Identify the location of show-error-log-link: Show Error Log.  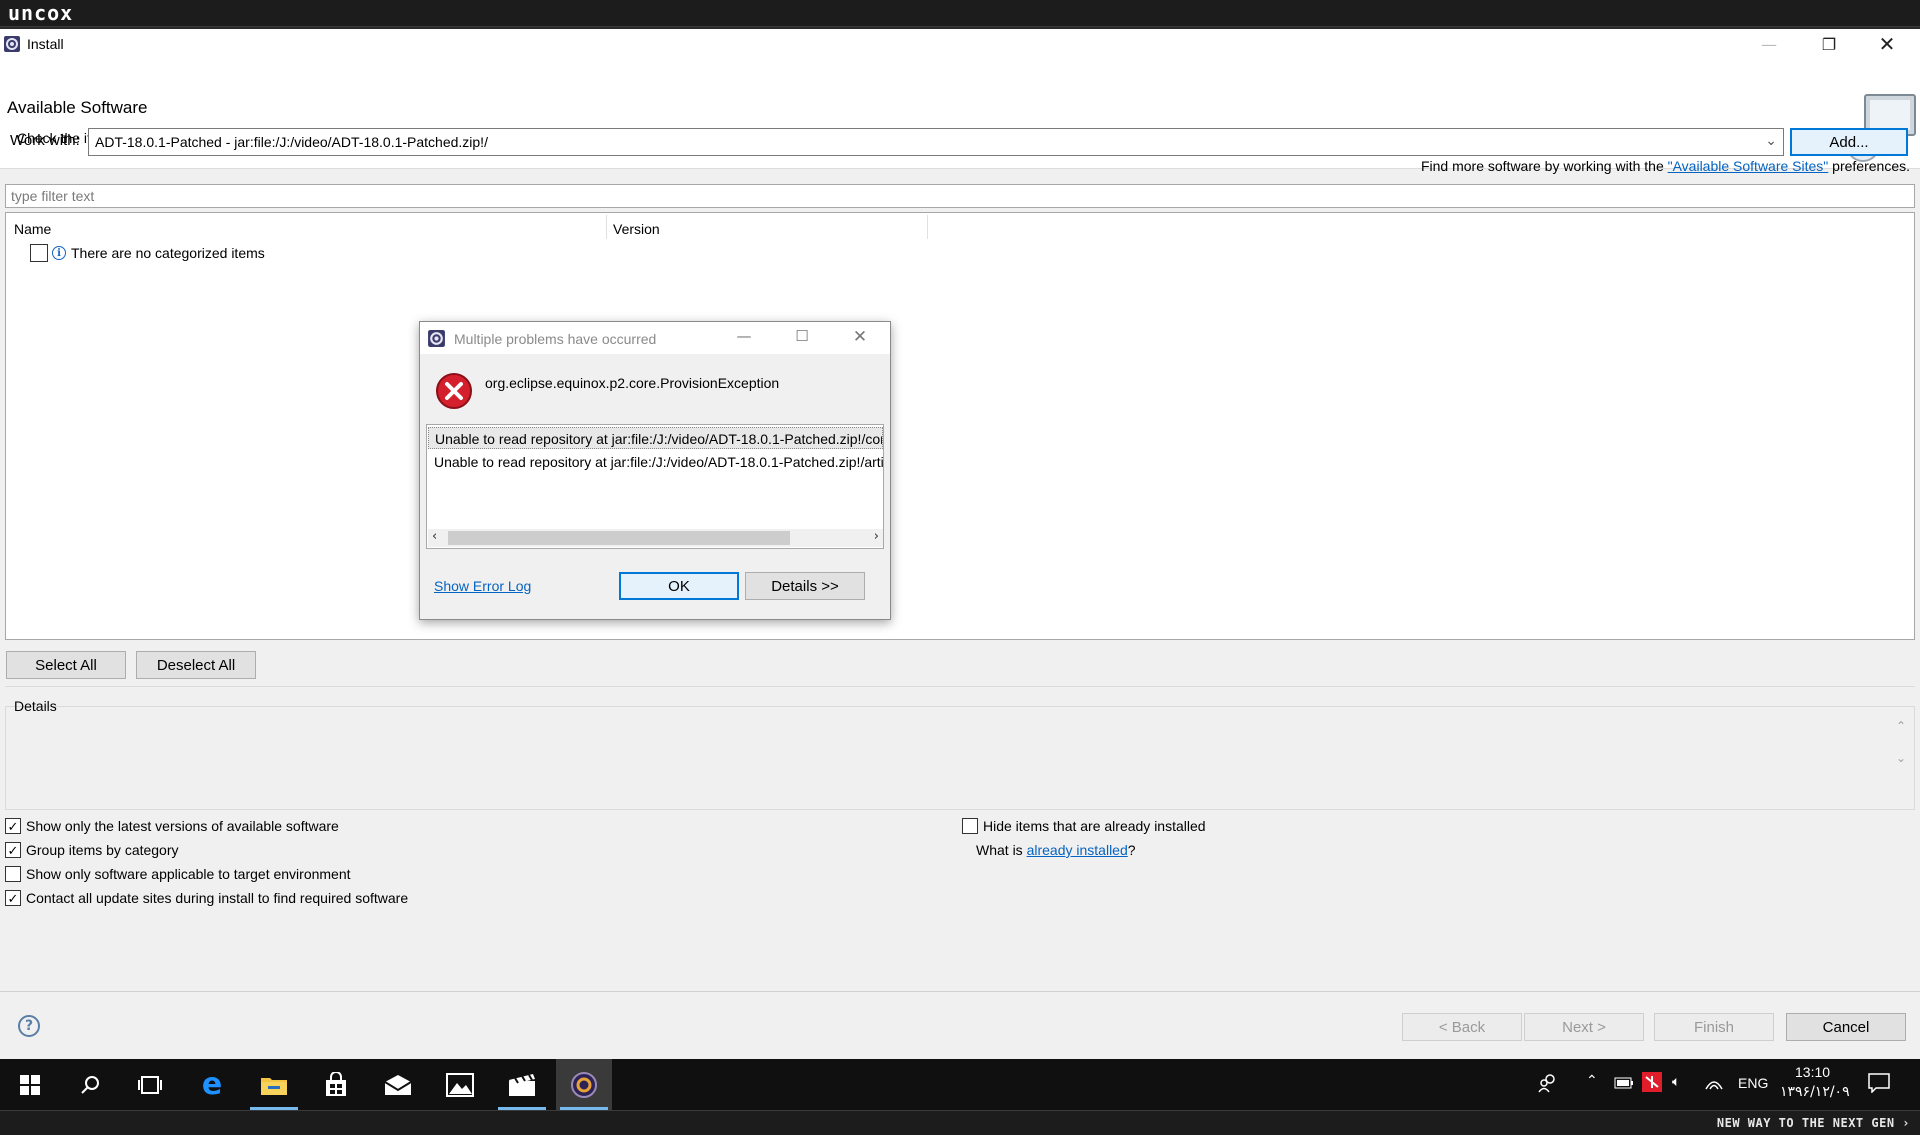
(482, 586).